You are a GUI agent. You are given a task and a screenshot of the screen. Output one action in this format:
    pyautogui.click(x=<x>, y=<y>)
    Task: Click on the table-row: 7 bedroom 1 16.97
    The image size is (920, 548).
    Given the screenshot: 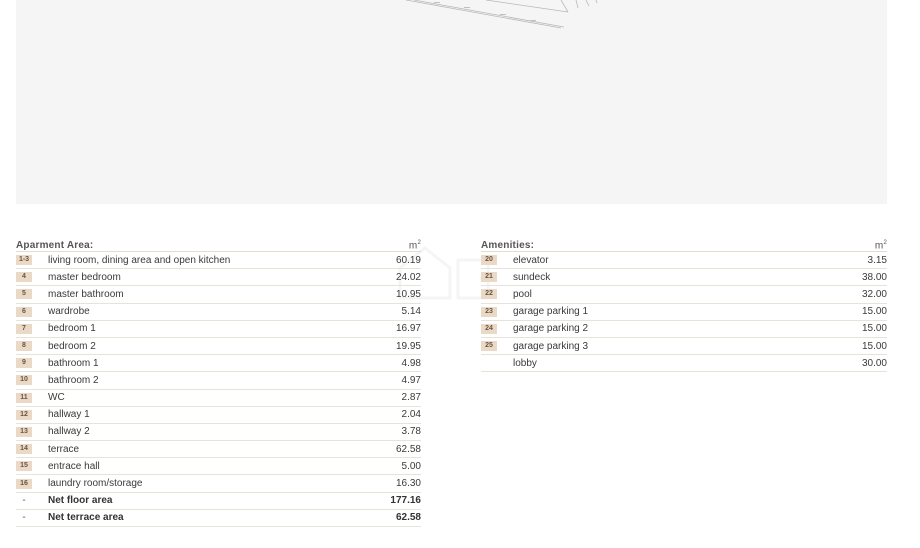 What is the action you would take?
    pyautogui.click(x=218, y=329)
    